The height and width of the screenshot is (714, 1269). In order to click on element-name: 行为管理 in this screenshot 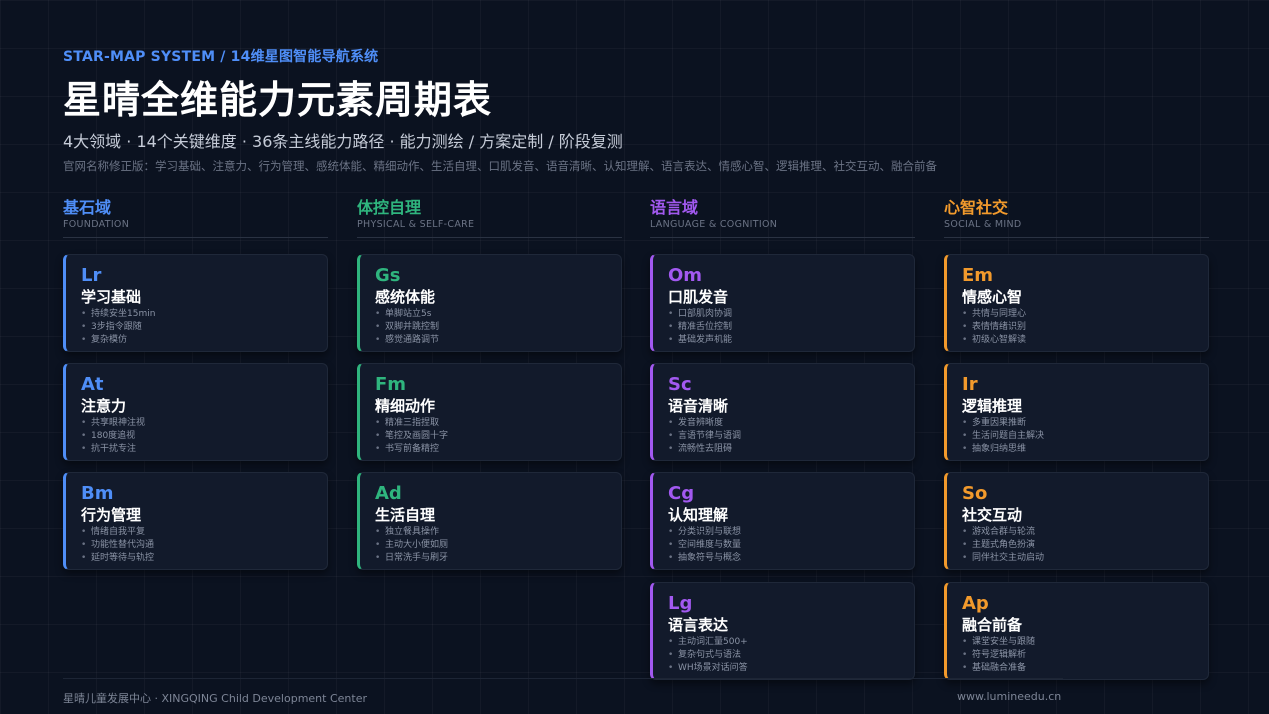, I will do `click(111, 515)`.